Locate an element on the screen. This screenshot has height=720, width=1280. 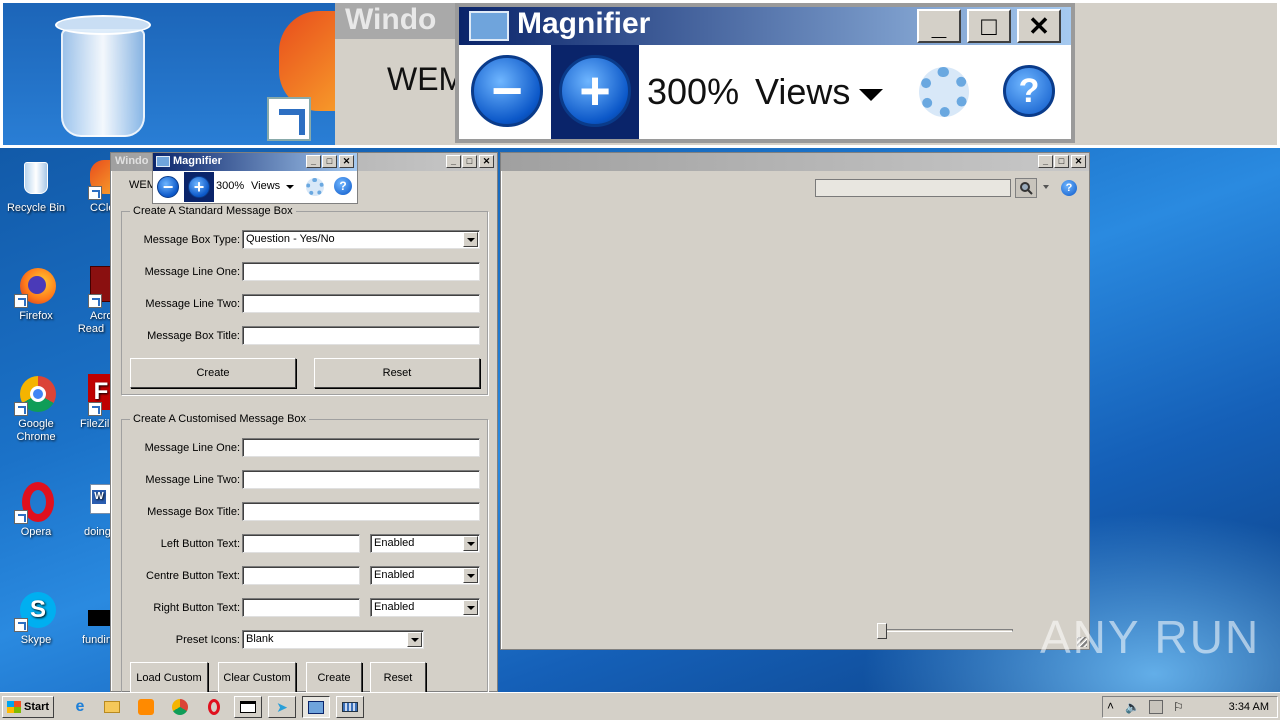
custom-box-title-input is located at coordinates (361, 511).